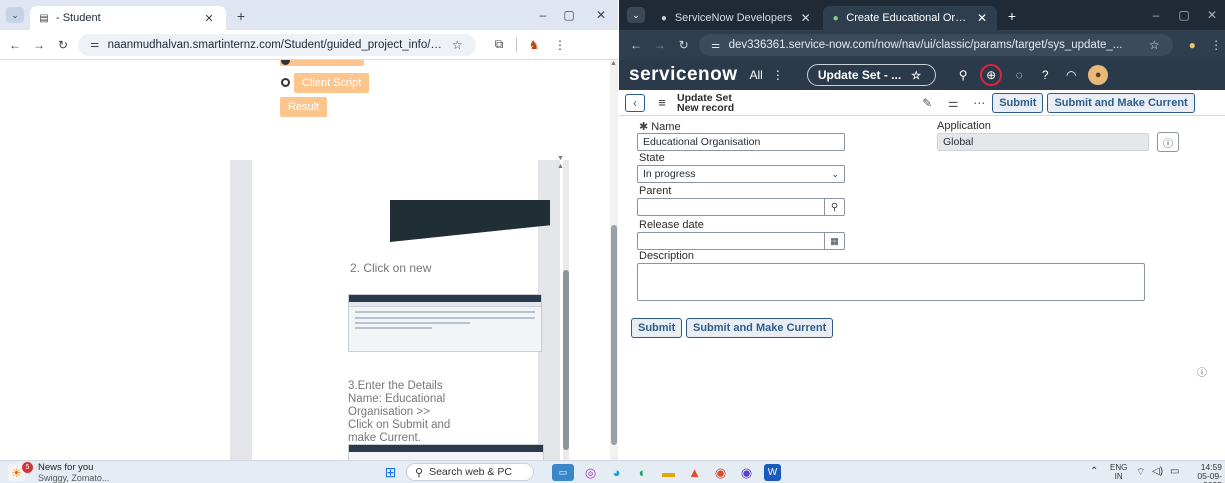 Image resolution: width=1225 pixels, height=483 pixels. I want to click on parent-input: ⚲, so click(741, 207).